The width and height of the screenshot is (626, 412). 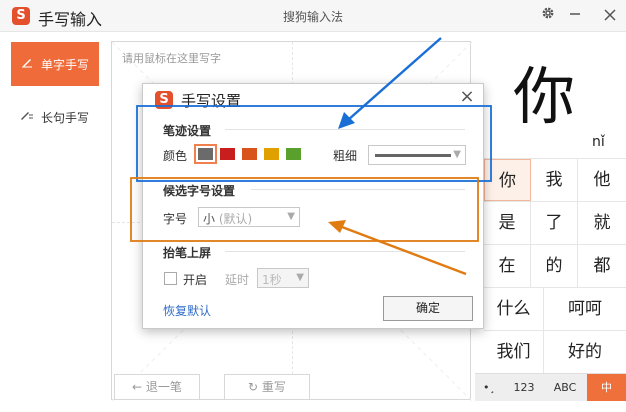 I want to click on orange-arrow, so click(x=404, y=250).